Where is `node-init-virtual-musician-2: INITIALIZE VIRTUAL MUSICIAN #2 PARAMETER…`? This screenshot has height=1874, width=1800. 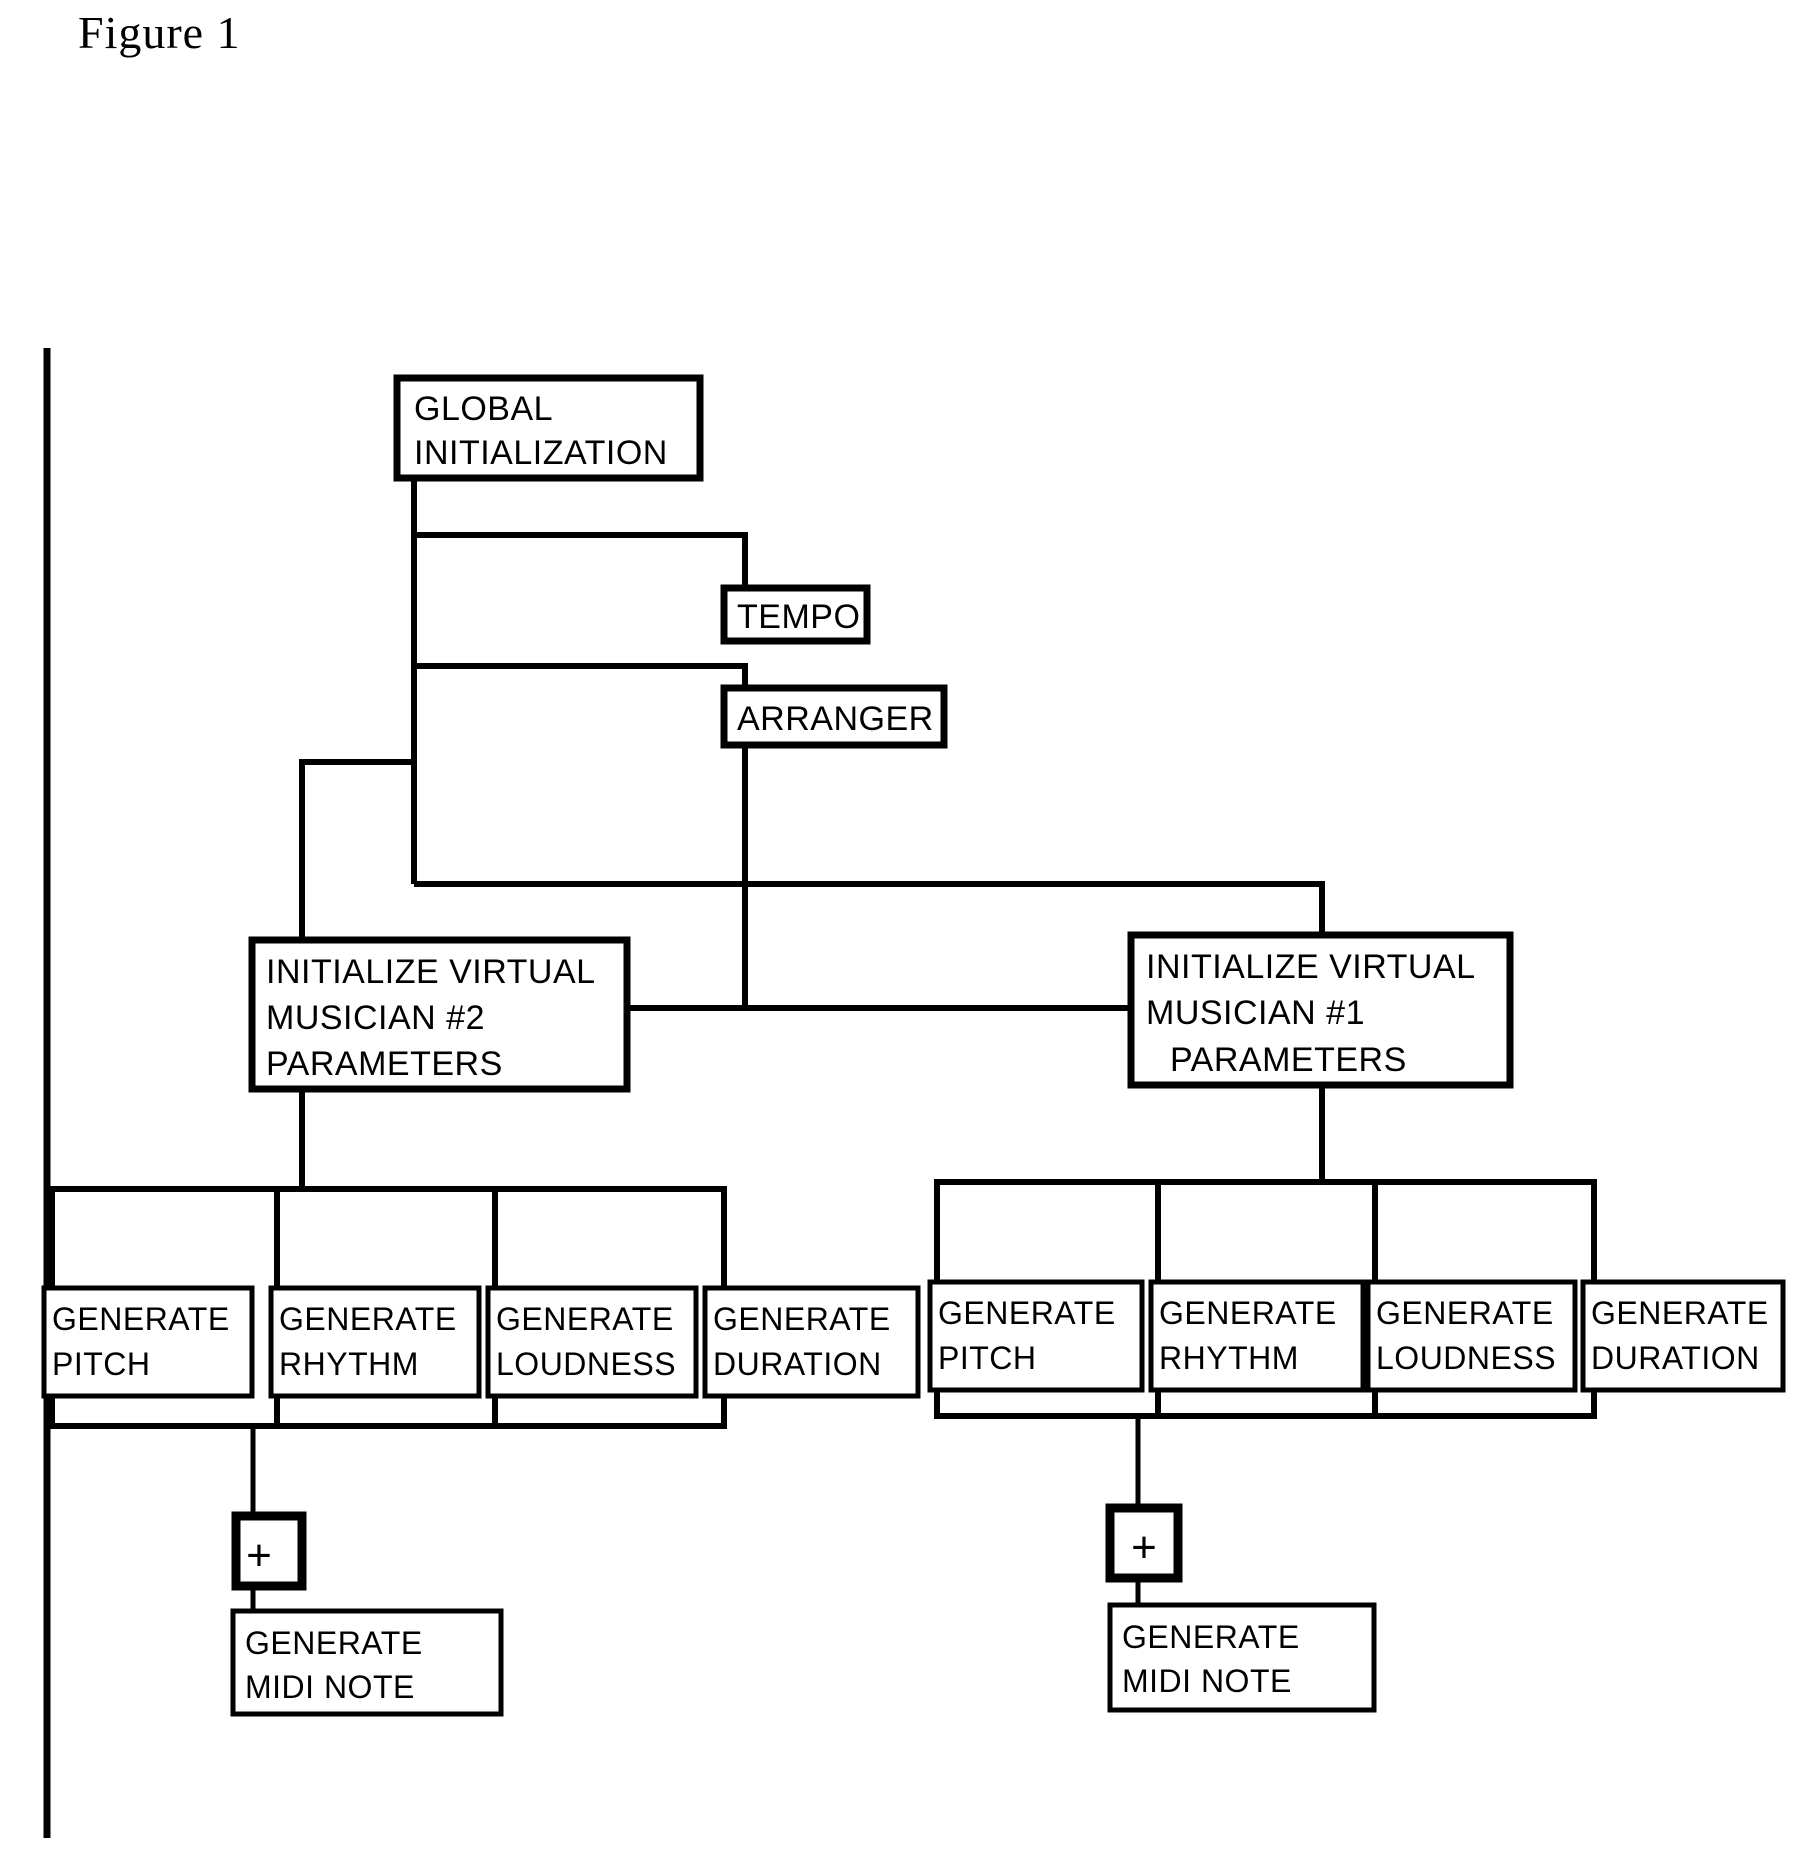
node-init-virtual-musician-2: INITIALIZE VIRTUAL MUSICIAN #2 PARAMETER… is located at coordinates (439, 1014).